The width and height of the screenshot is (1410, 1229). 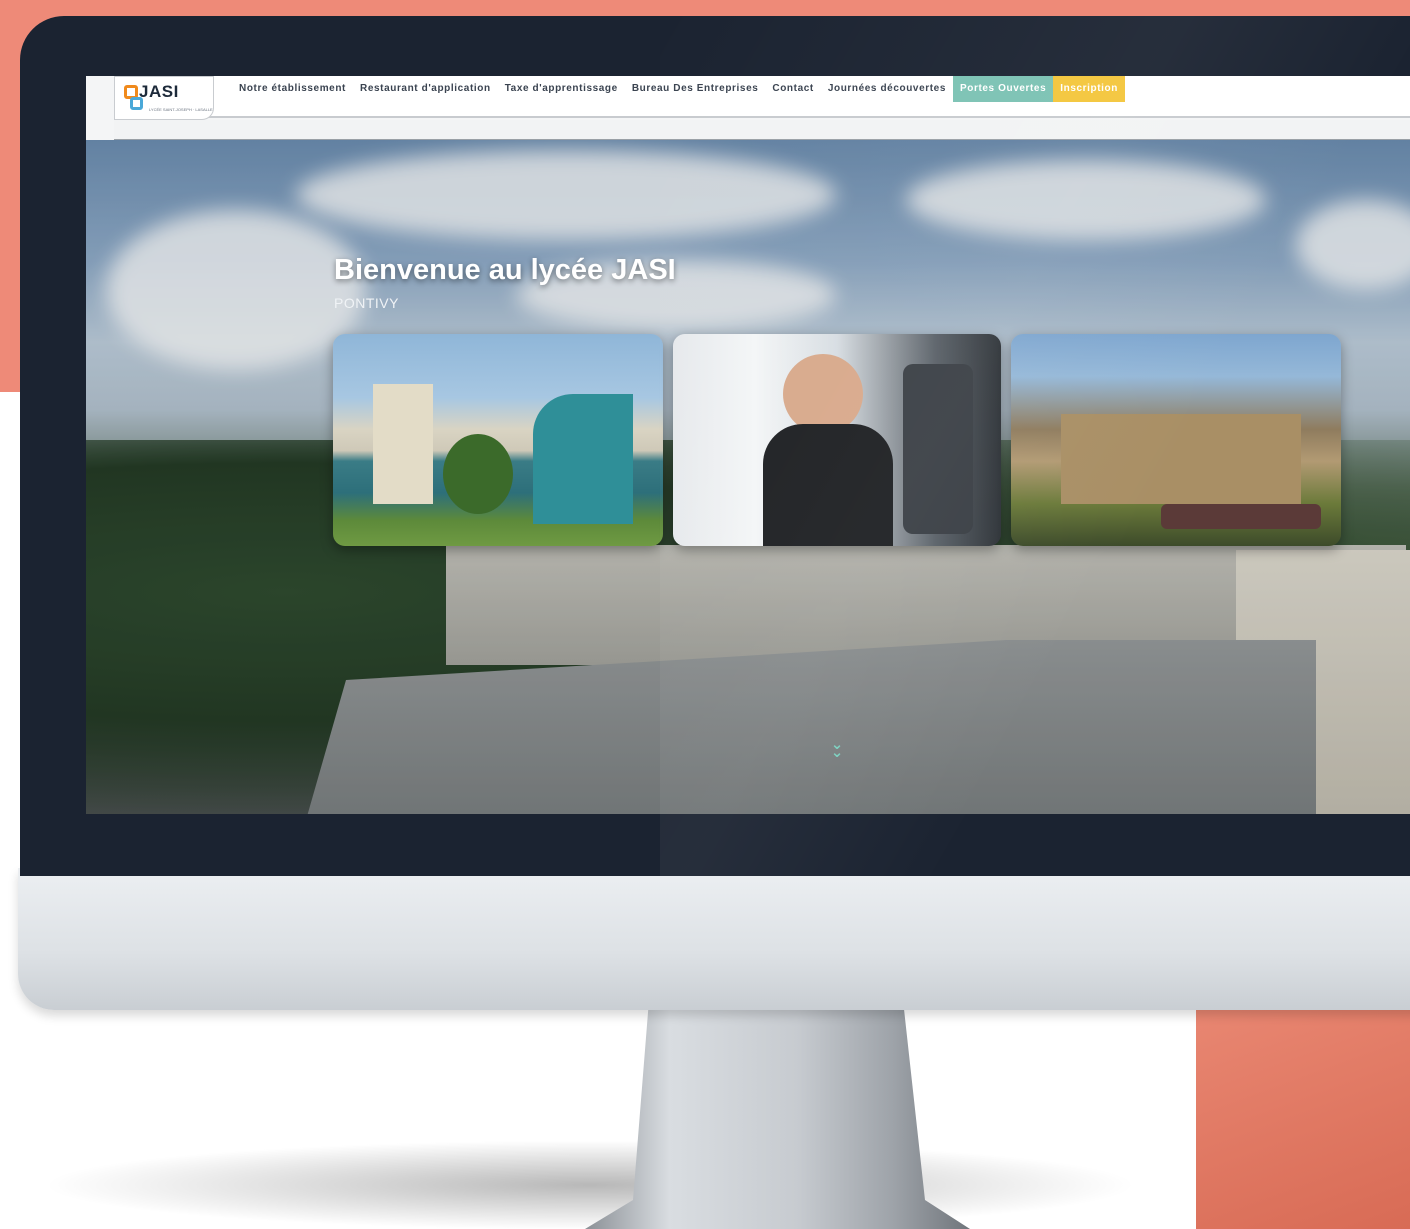 I want to click on card-shrub, so click(x=478, y=474).